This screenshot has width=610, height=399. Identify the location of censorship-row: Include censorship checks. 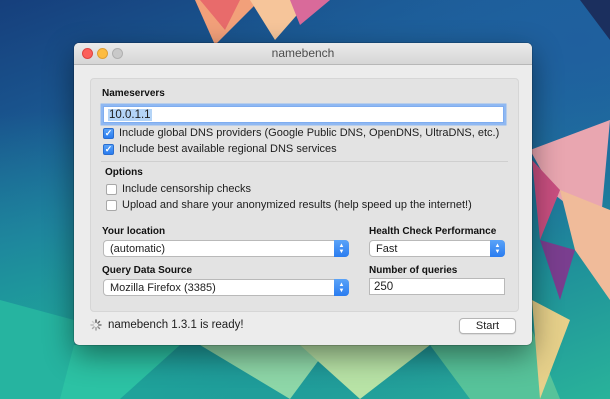
(178, 189).